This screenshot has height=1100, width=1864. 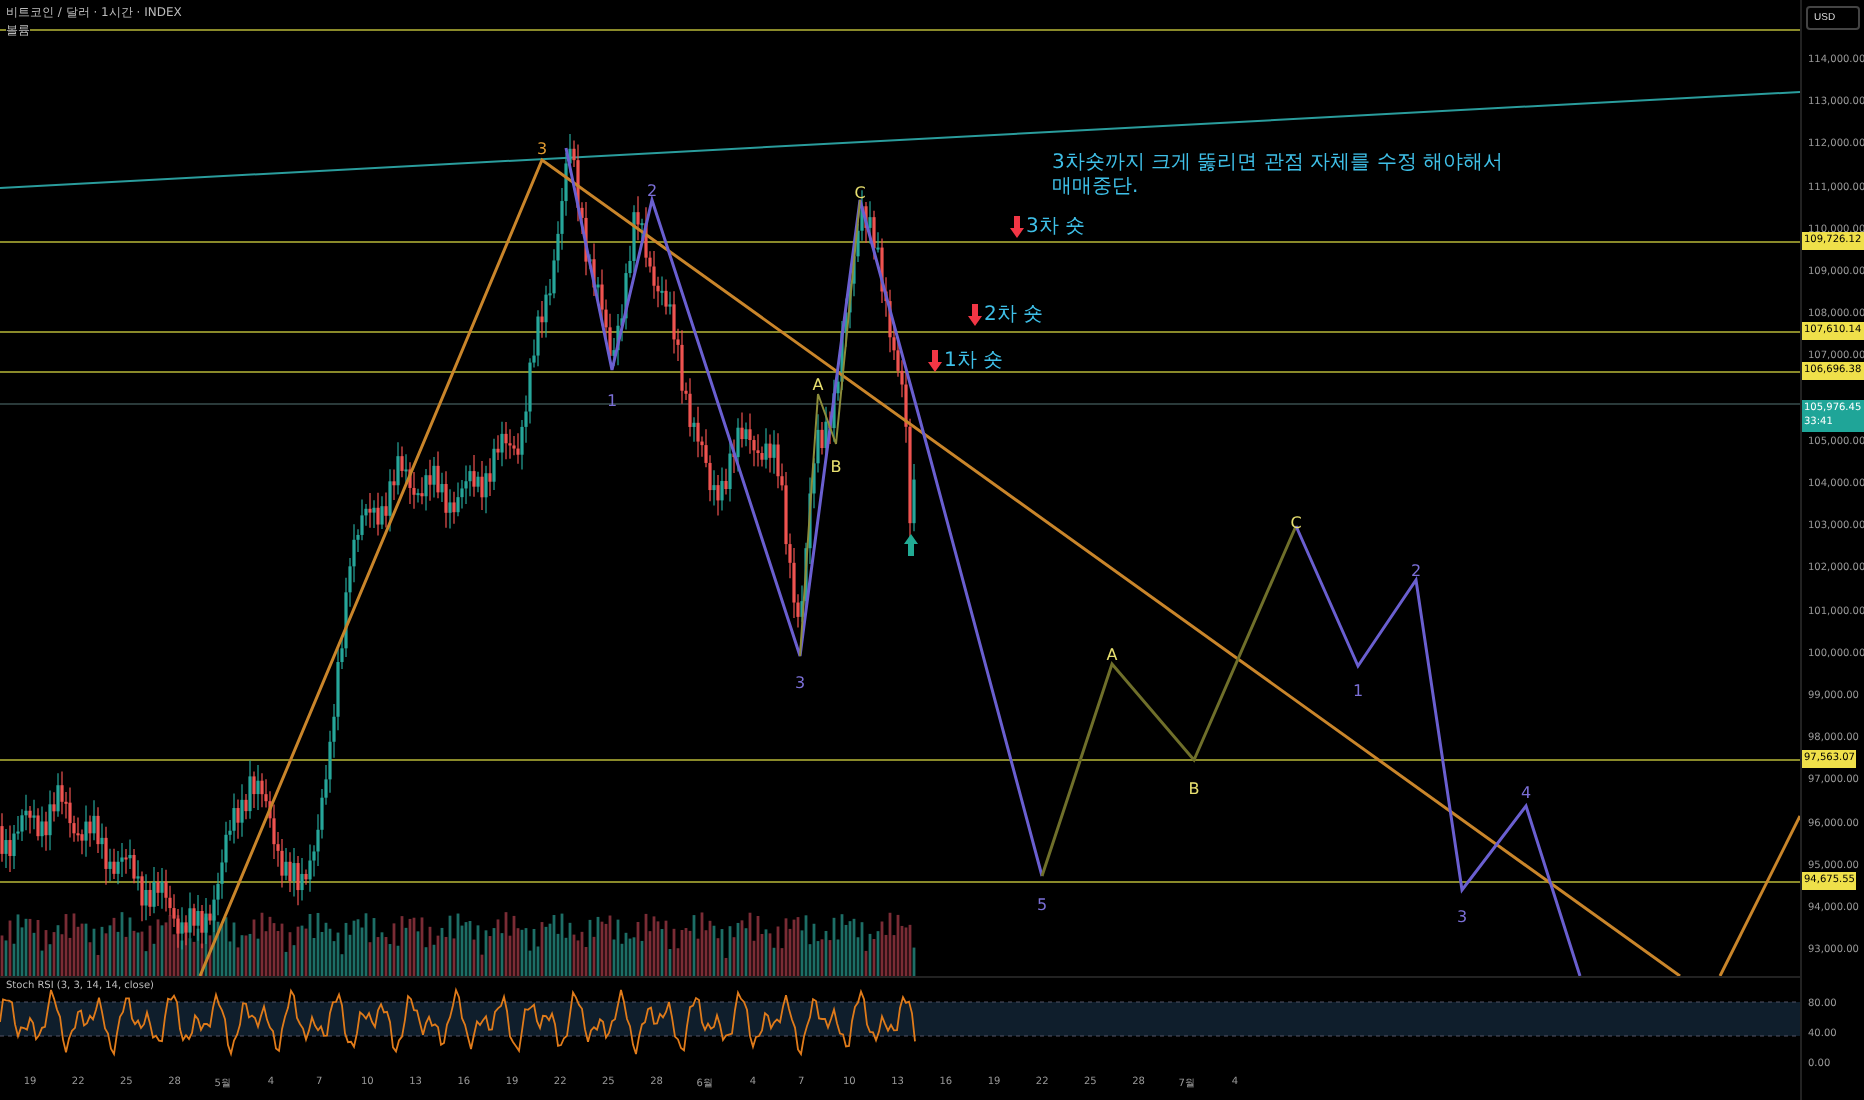 What do you see at coordinates (1278, 176) in the screenshot?
I see `note-text: 3차숏까지 크게 뚫리면 관점 자체를 수정 해야해서 매매중단.` at bounding box center [1278, 176].